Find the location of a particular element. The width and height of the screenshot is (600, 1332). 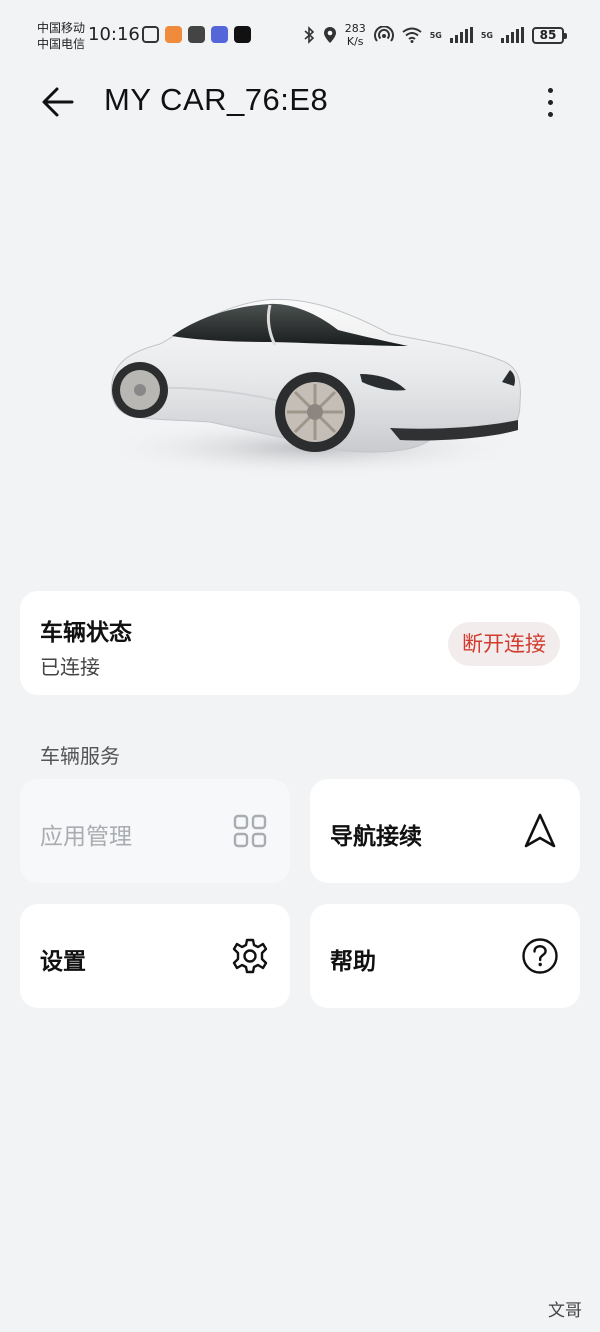

notification-icons is located at coordinates (196, 34).